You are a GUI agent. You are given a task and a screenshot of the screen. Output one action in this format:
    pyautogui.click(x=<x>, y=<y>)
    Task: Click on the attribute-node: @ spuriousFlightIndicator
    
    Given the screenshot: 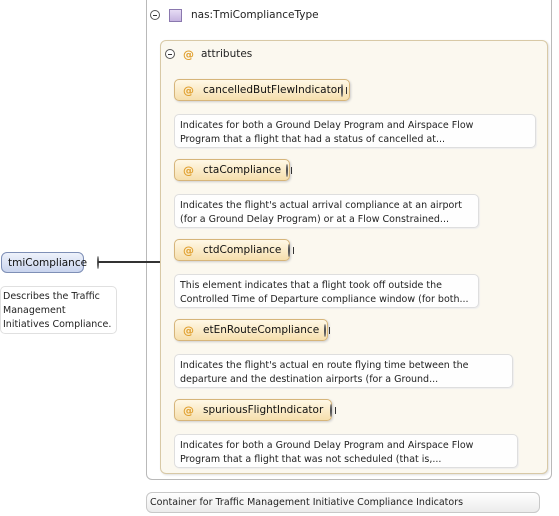 What is the action you would take?
    pyautogui.click(x=253, y=410)
    